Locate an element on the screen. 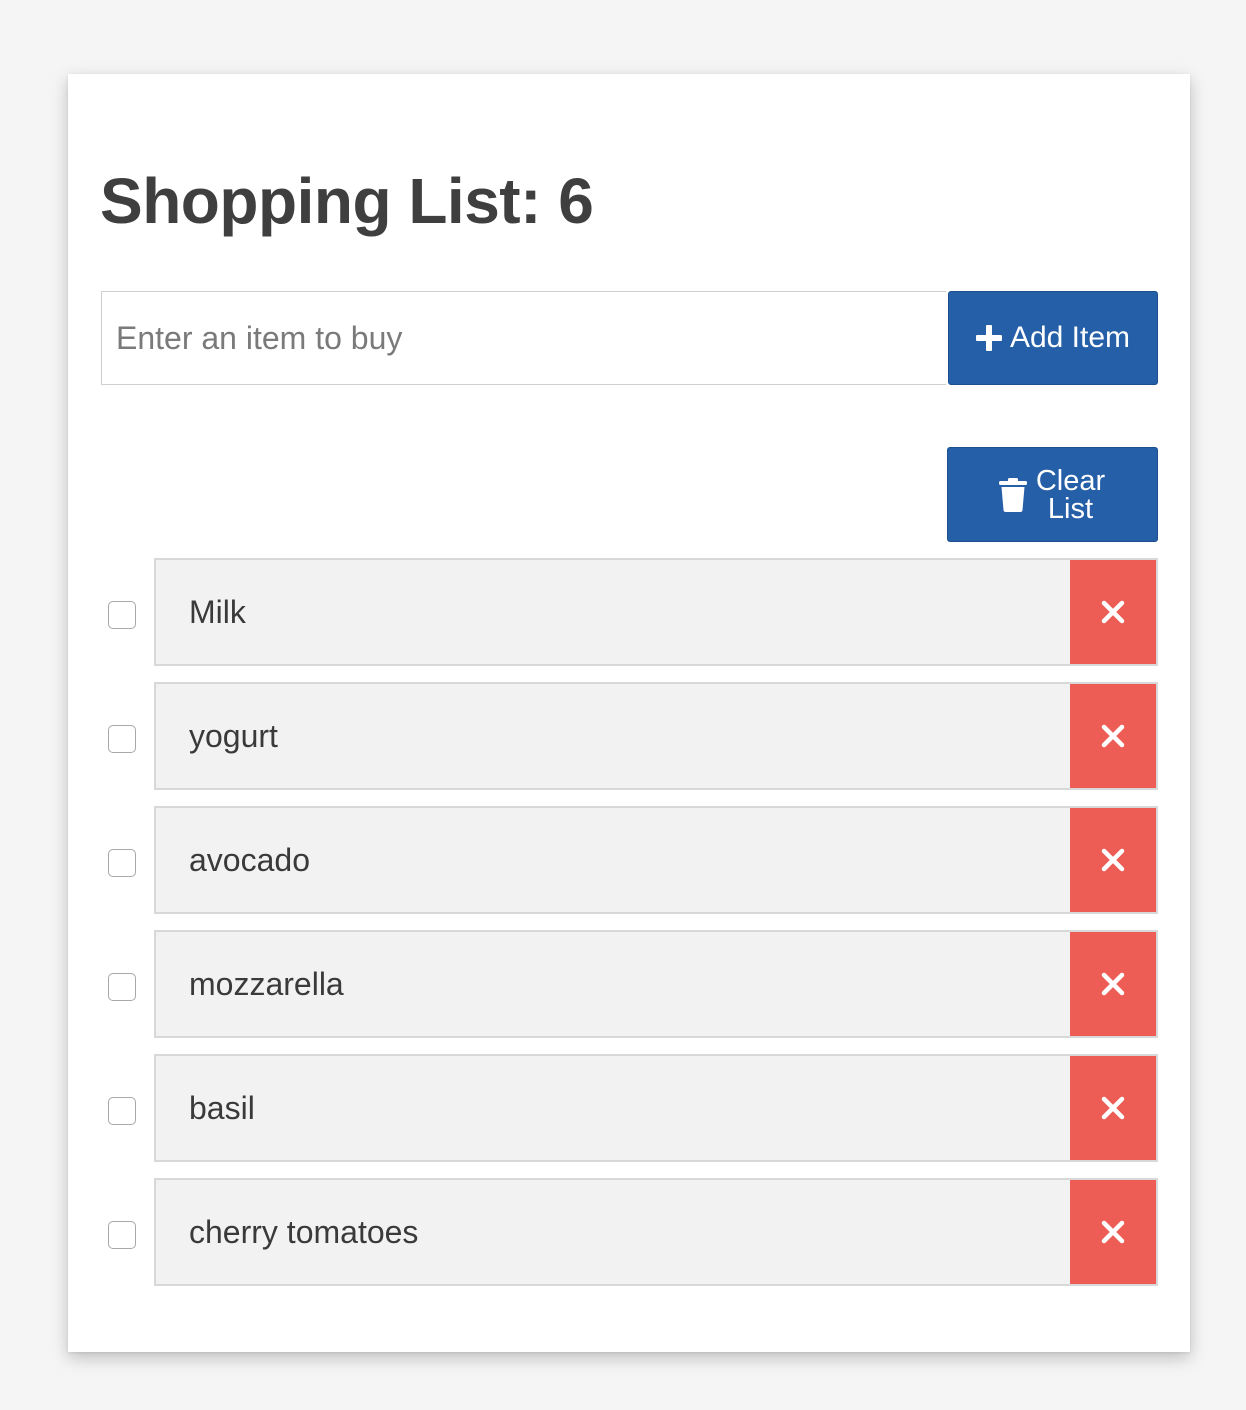 Image resolution: width=1246 pixels, height=1410 pixels. item-label: cherry tomatoes is located at coordinates (612, 1232).